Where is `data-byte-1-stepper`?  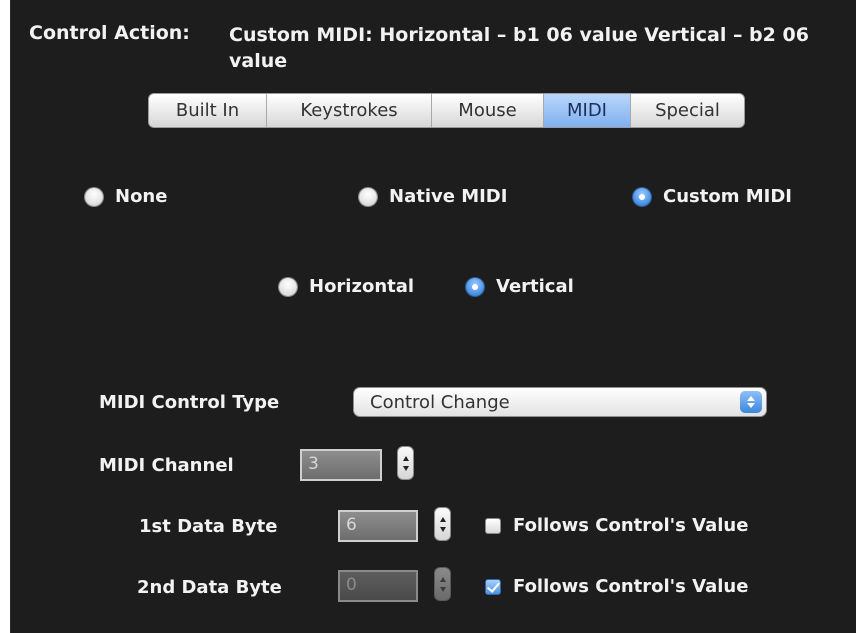 data-byte-1-stepper is located at coordinates (442, 524).